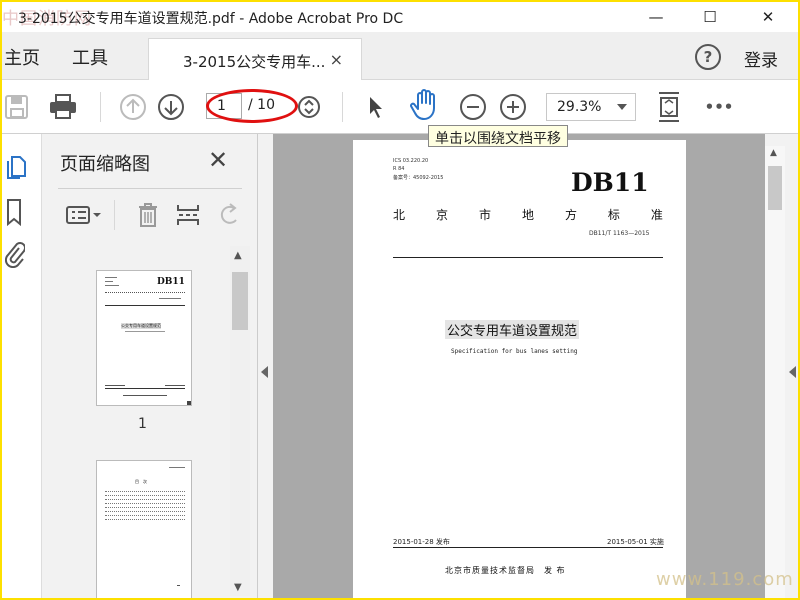 Image resolution: width=800 pixels, height=600 pixels. I want to click on standard-class-char: 北, so click(399, 215).